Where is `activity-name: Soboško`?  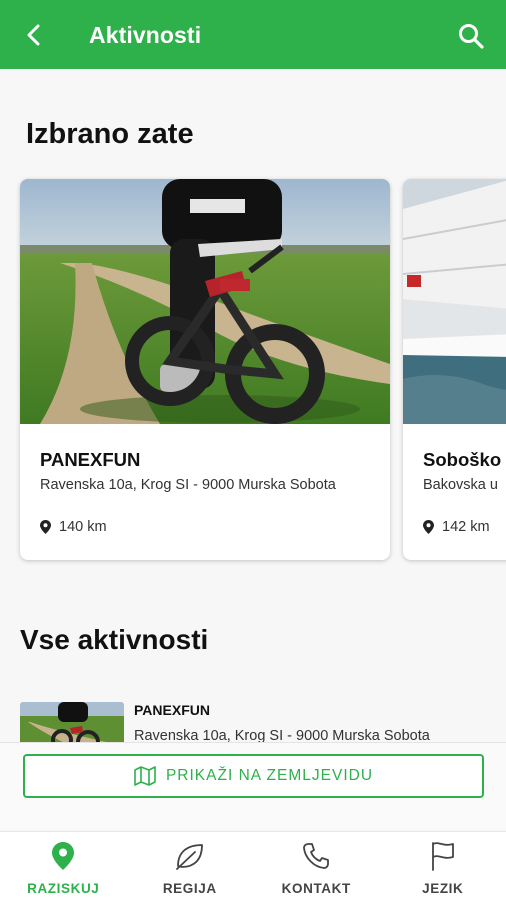
activity-name: Soboško is located at coordinates (462, 459).